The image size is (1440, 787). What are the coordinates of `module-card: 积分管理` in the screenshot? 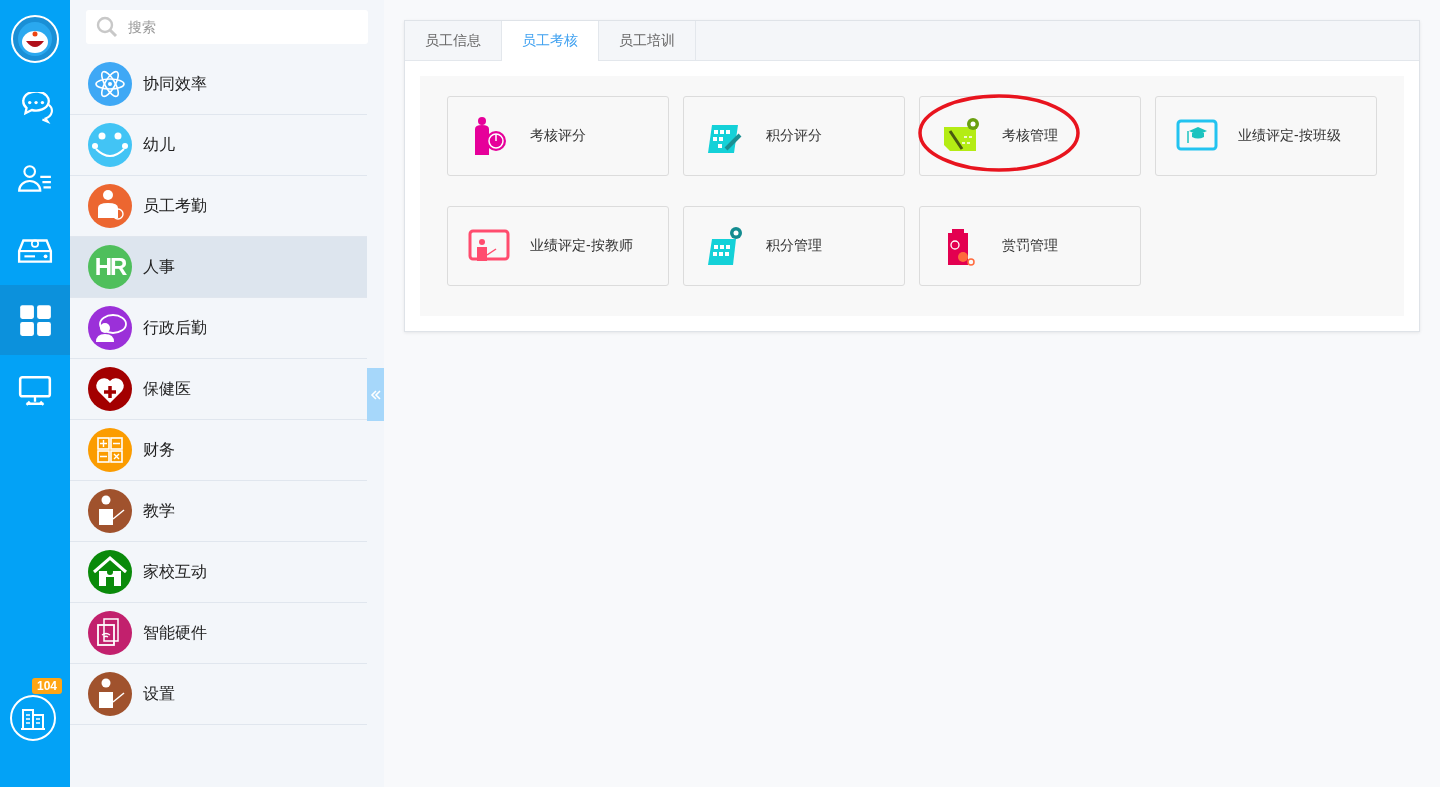 It's located at (794, 246).